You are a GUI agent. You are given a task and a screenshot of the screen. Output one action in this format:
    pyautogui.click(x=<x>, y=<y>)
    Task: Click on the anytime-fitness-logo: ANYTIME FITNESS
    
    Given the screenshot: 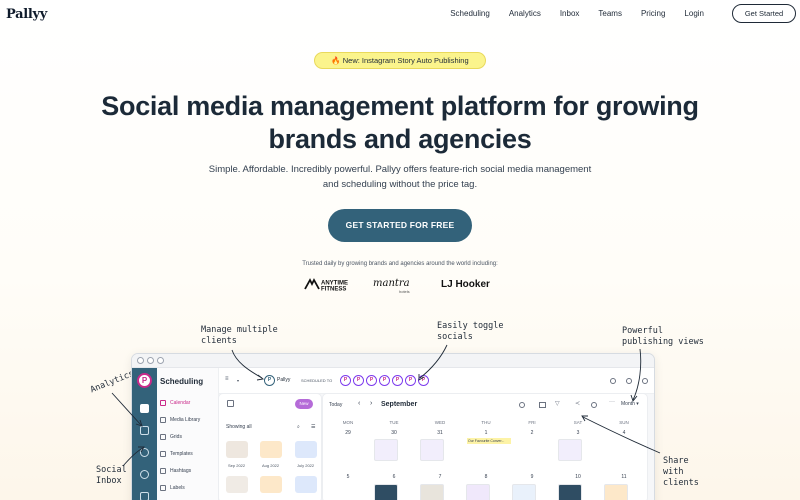 What is the action you would take?
    pyautogui.click(x=332, y=287)
    